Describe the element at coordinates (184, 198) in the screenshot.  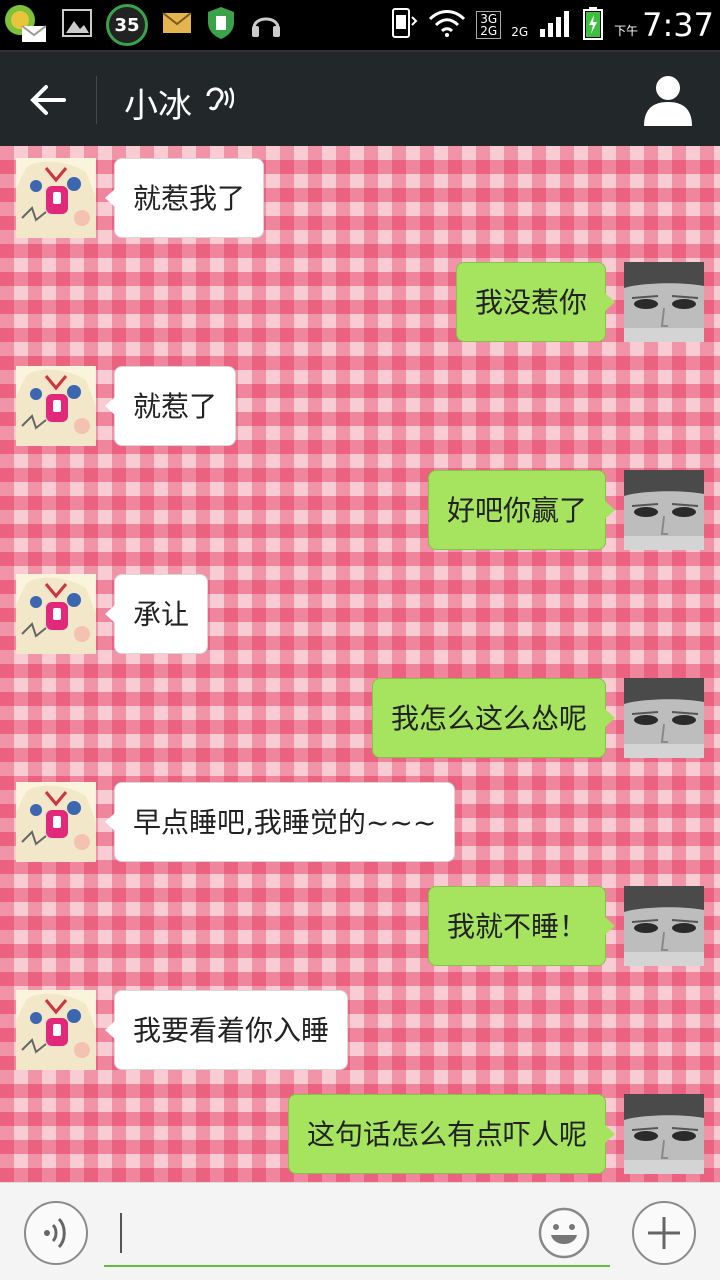
I see `message-bubble: 就惹我了` at that location.